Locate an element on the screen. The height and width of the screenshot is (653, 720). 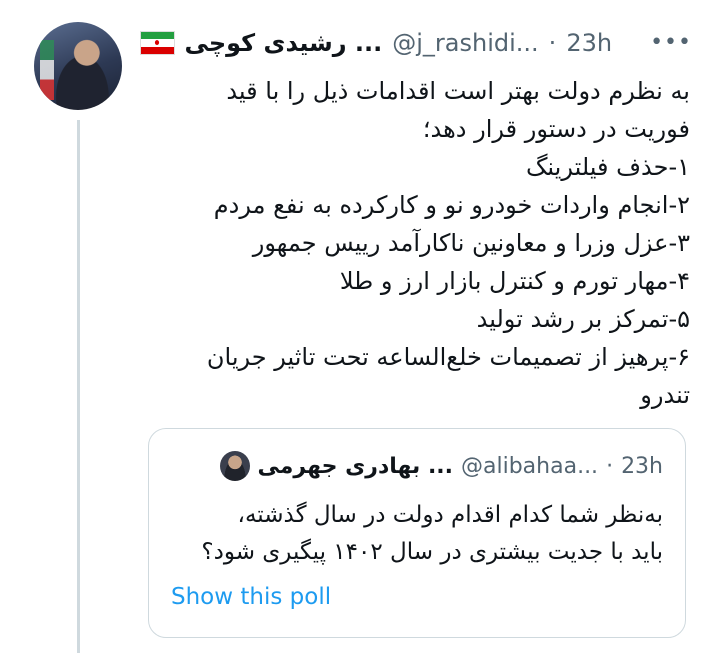
iran-flag-icon is located at coordinates (157, 43).